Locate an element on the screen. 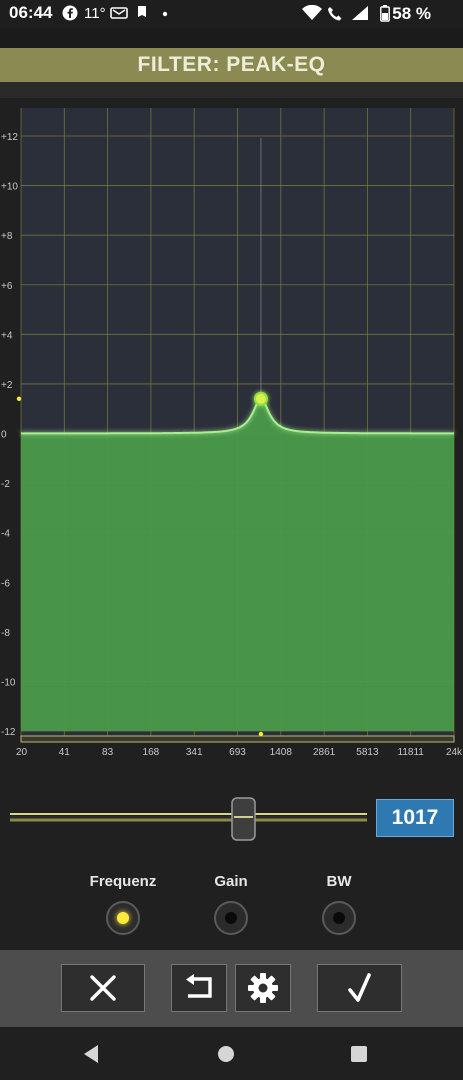 The width and height of the screenshot is (463, 1080). x-tick-label: 2861 is located at coordinates (324, 752).